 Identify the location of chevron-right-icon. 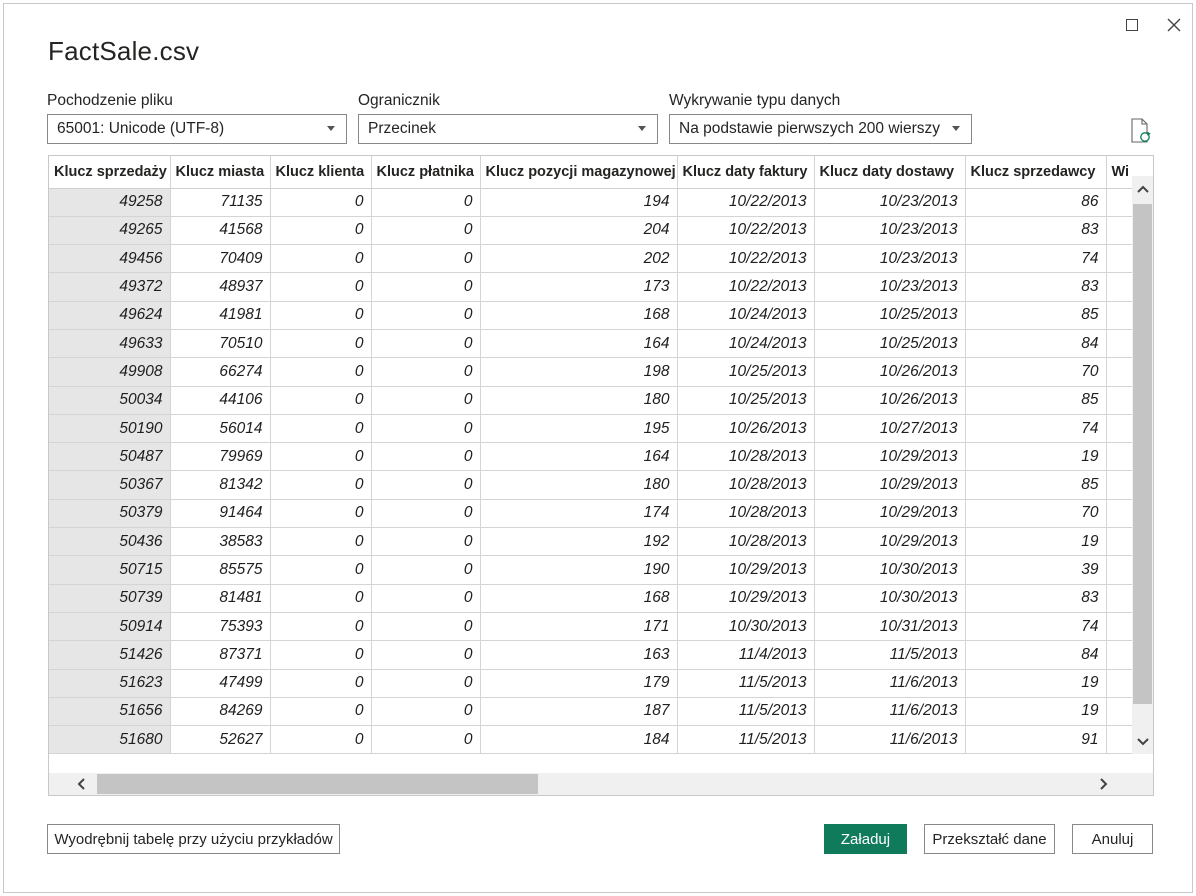
(1104, 784).